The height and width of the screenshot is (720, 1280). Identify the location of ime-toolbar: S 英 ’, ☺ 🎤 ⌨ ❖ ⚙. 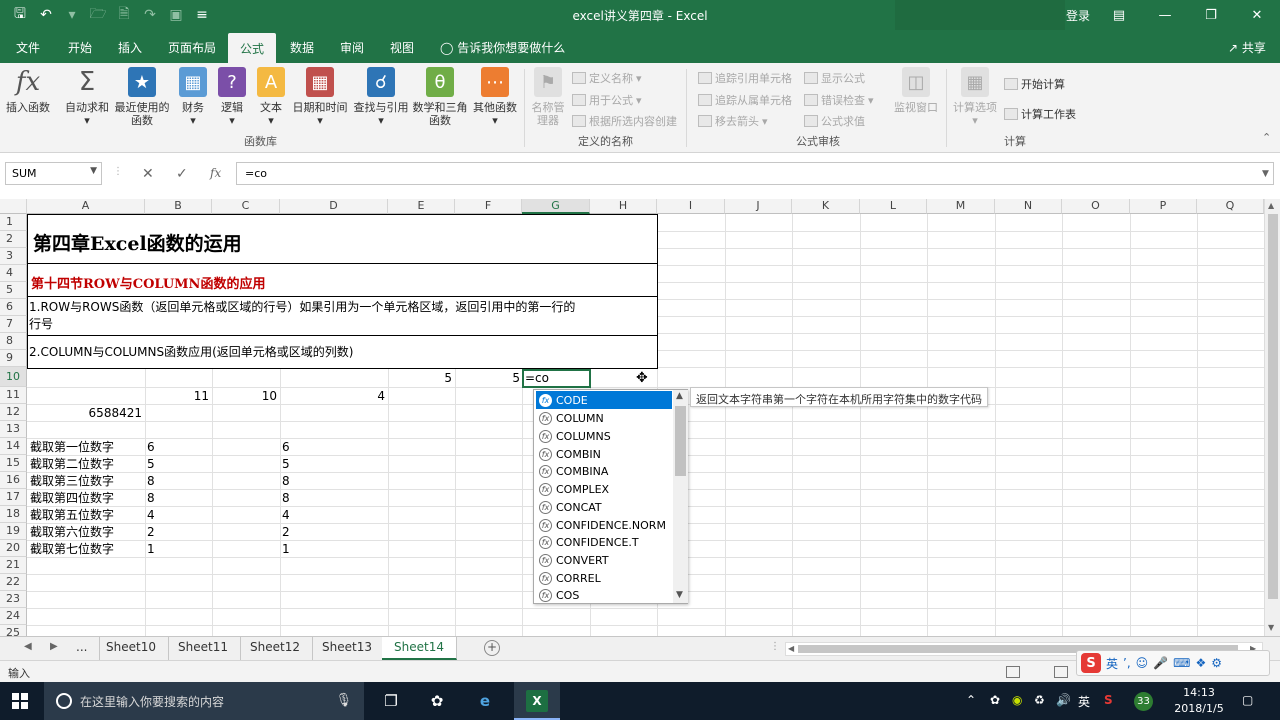
(1173, 663).